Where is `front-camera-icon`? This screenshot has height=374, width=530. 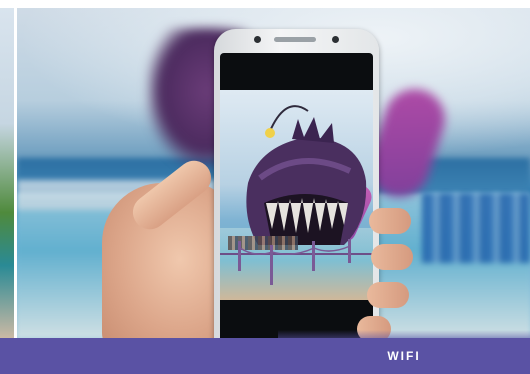
front-camera-icon is located at coordinates (335, 39).